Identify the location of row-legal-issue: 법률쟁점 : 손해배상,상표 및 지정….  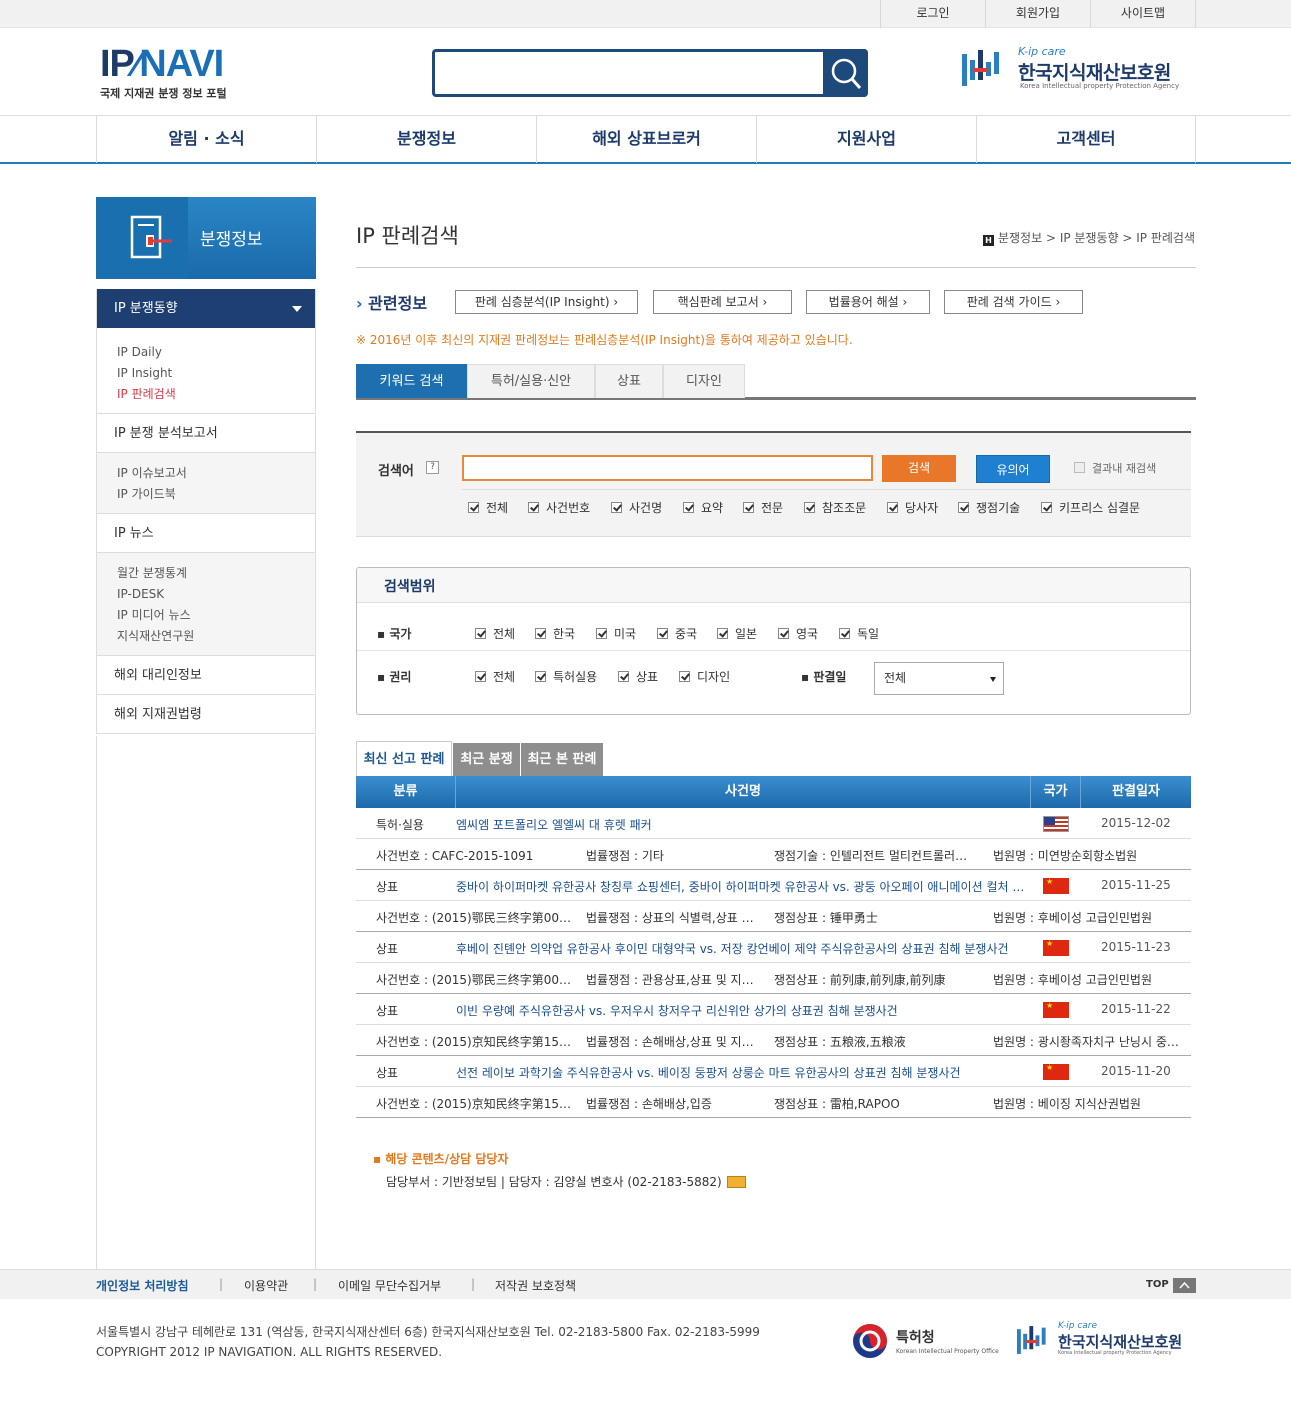
(673, 1042).